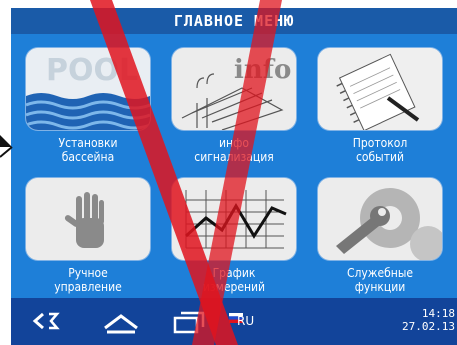  I want to click on page-title: ГЛАВНОЕ МЕНЮ, so click(234, 21).